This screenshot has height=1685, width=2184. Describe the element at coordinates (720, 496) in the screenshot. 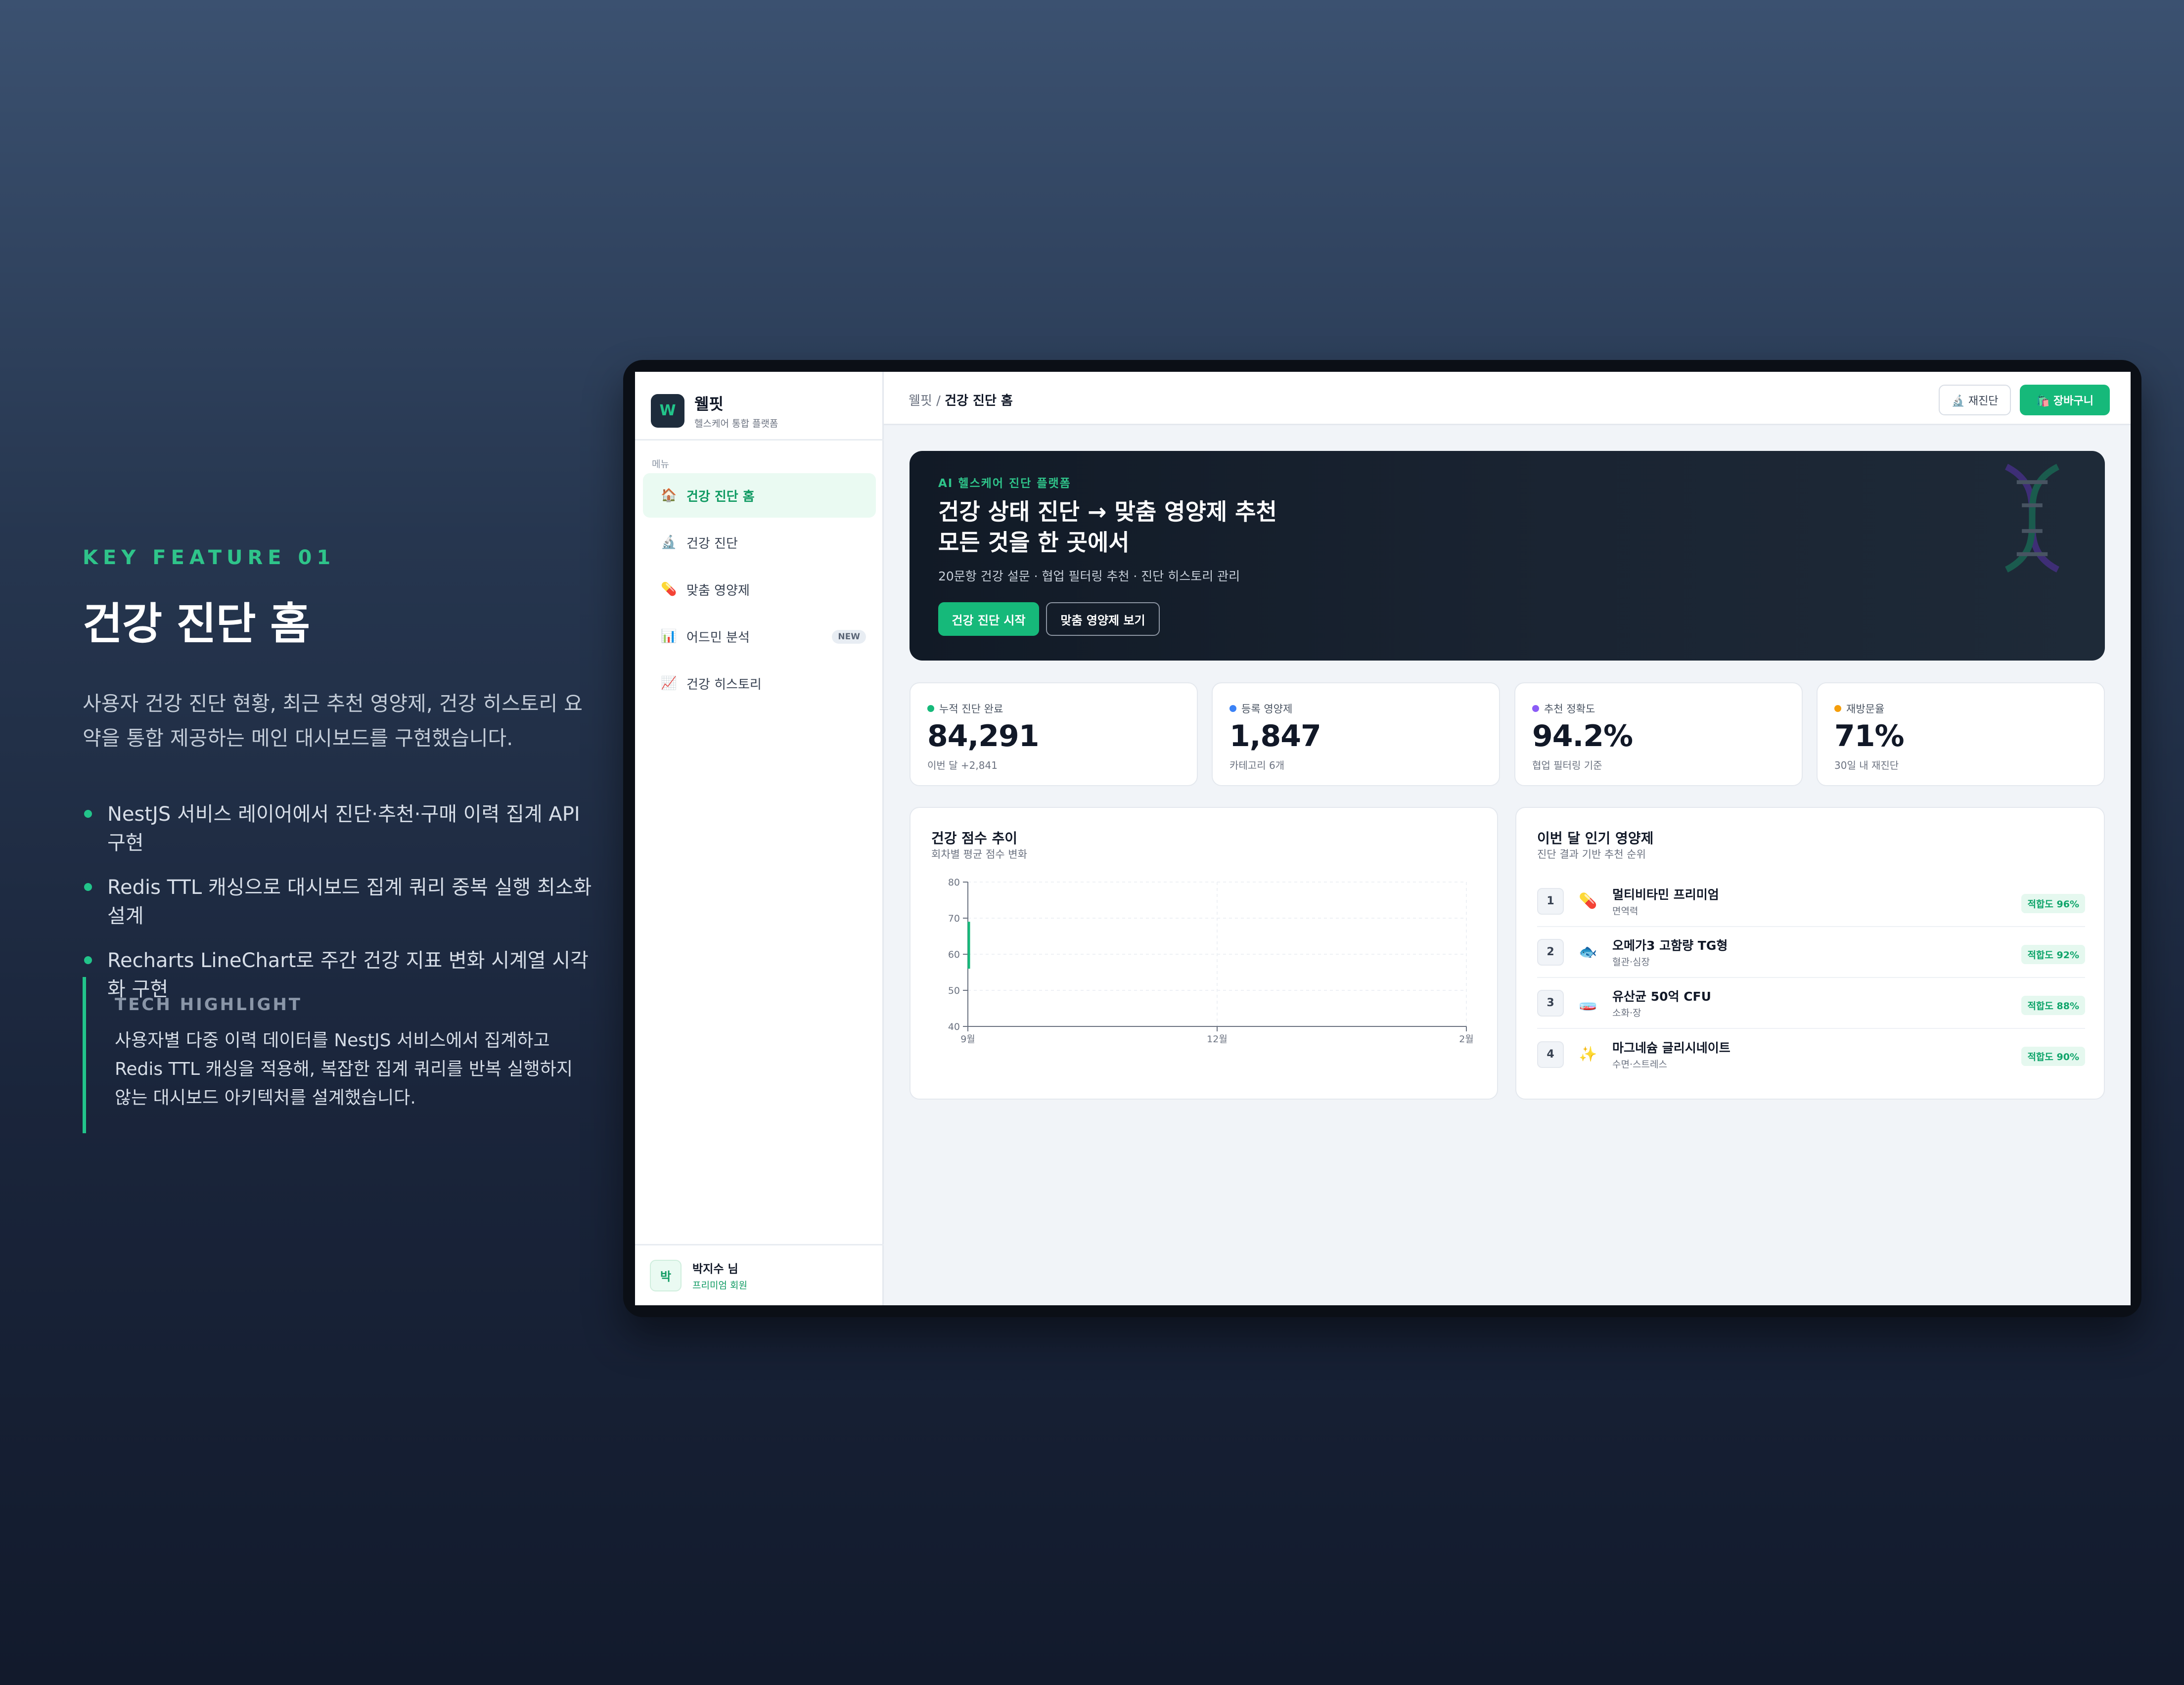

I see `sidebar-item-label: 건강 진단 홈` at that location.